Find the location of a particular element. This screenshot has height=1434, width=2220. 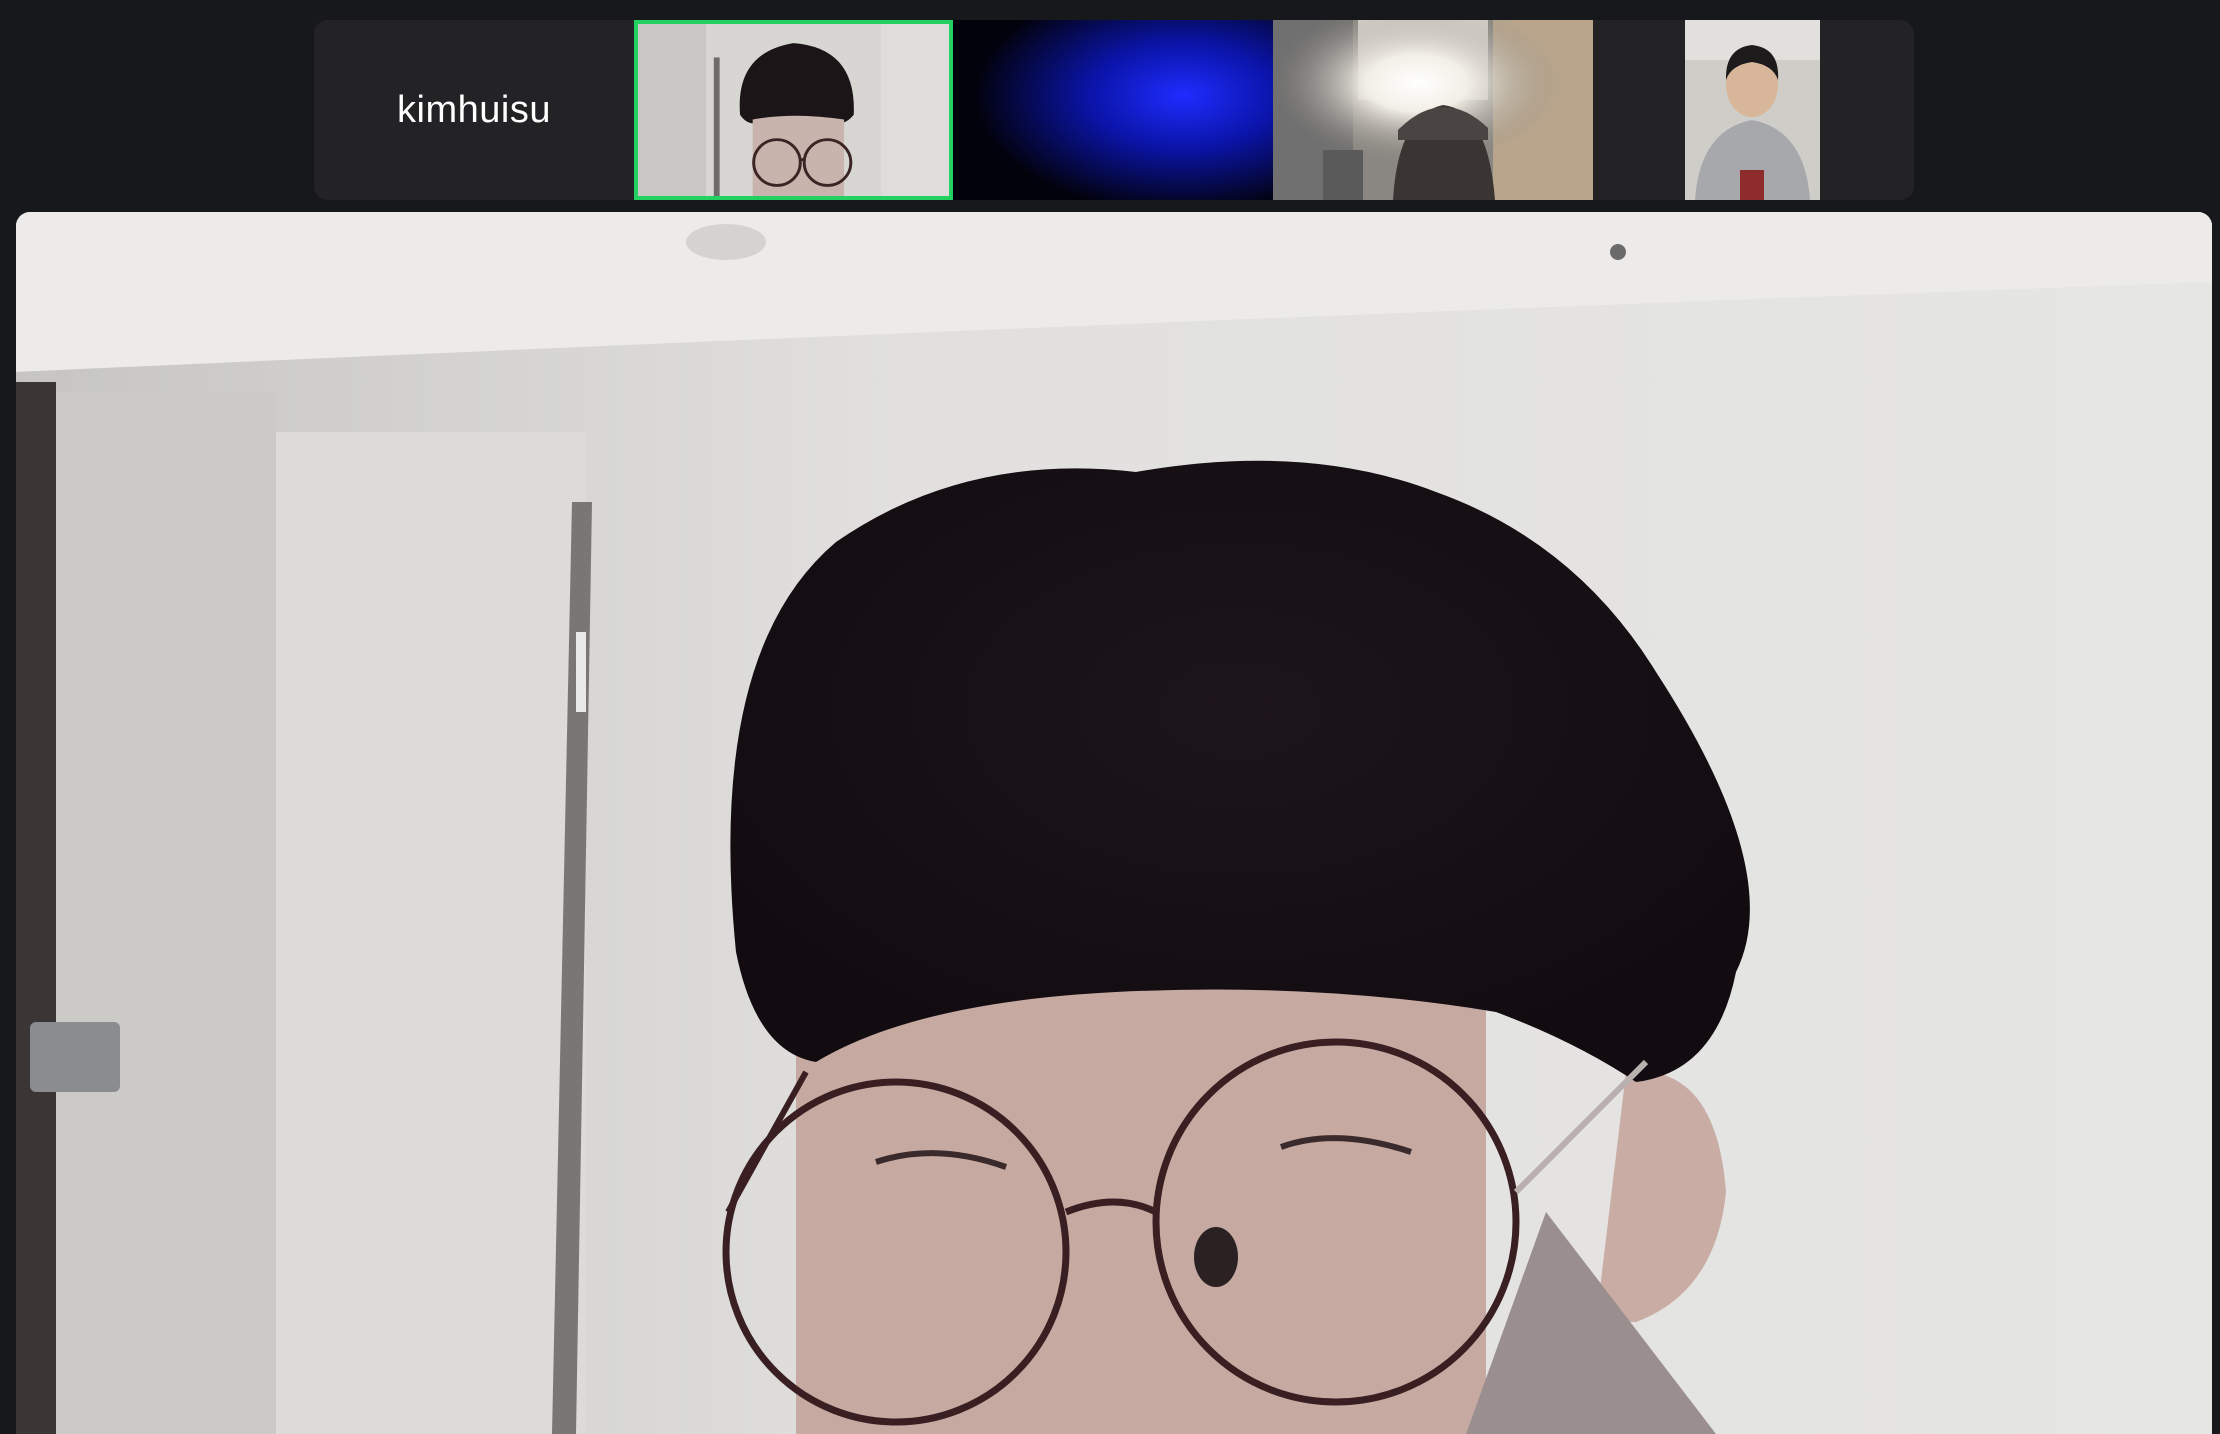

participant-strip: kimhuisu is located at coordinates (1114, 110).